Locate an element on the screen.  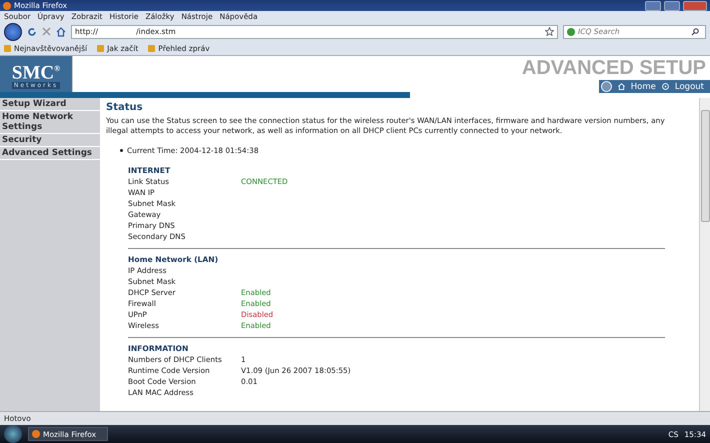
close-button is located at coordinates (695, 5).